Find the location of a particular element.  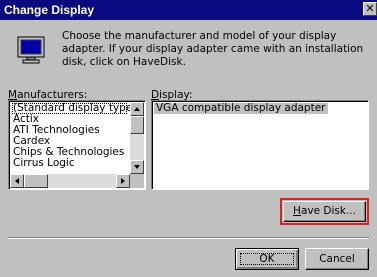

arrow-down-icon is located at coordinates (137, 167).